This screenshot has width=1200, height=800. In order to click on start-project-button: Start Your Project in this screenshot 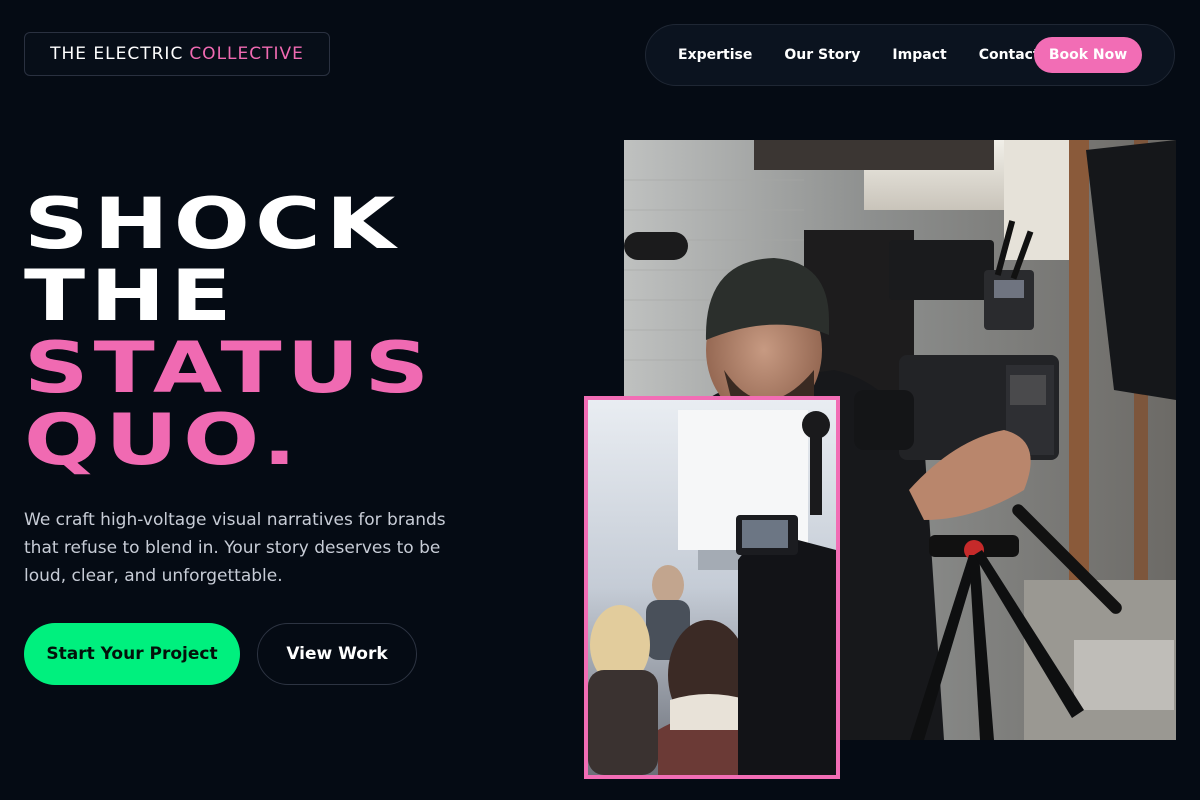, I will do `click(132, 654)`.